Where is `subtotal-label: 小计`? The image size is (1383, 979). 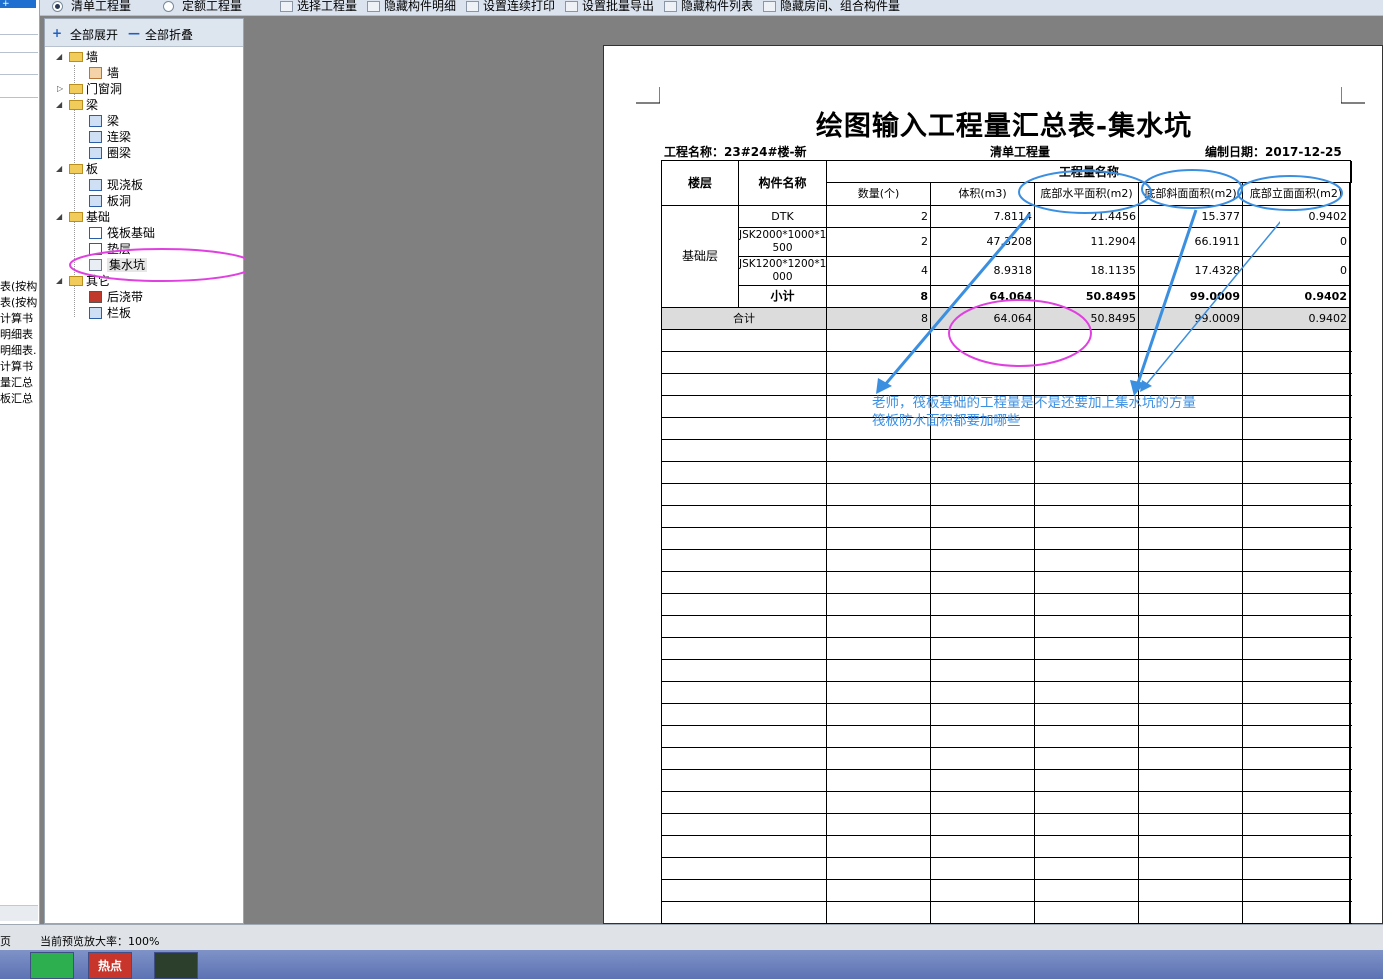
subtotal-label: 小计 is located at coordinates (783, 297).